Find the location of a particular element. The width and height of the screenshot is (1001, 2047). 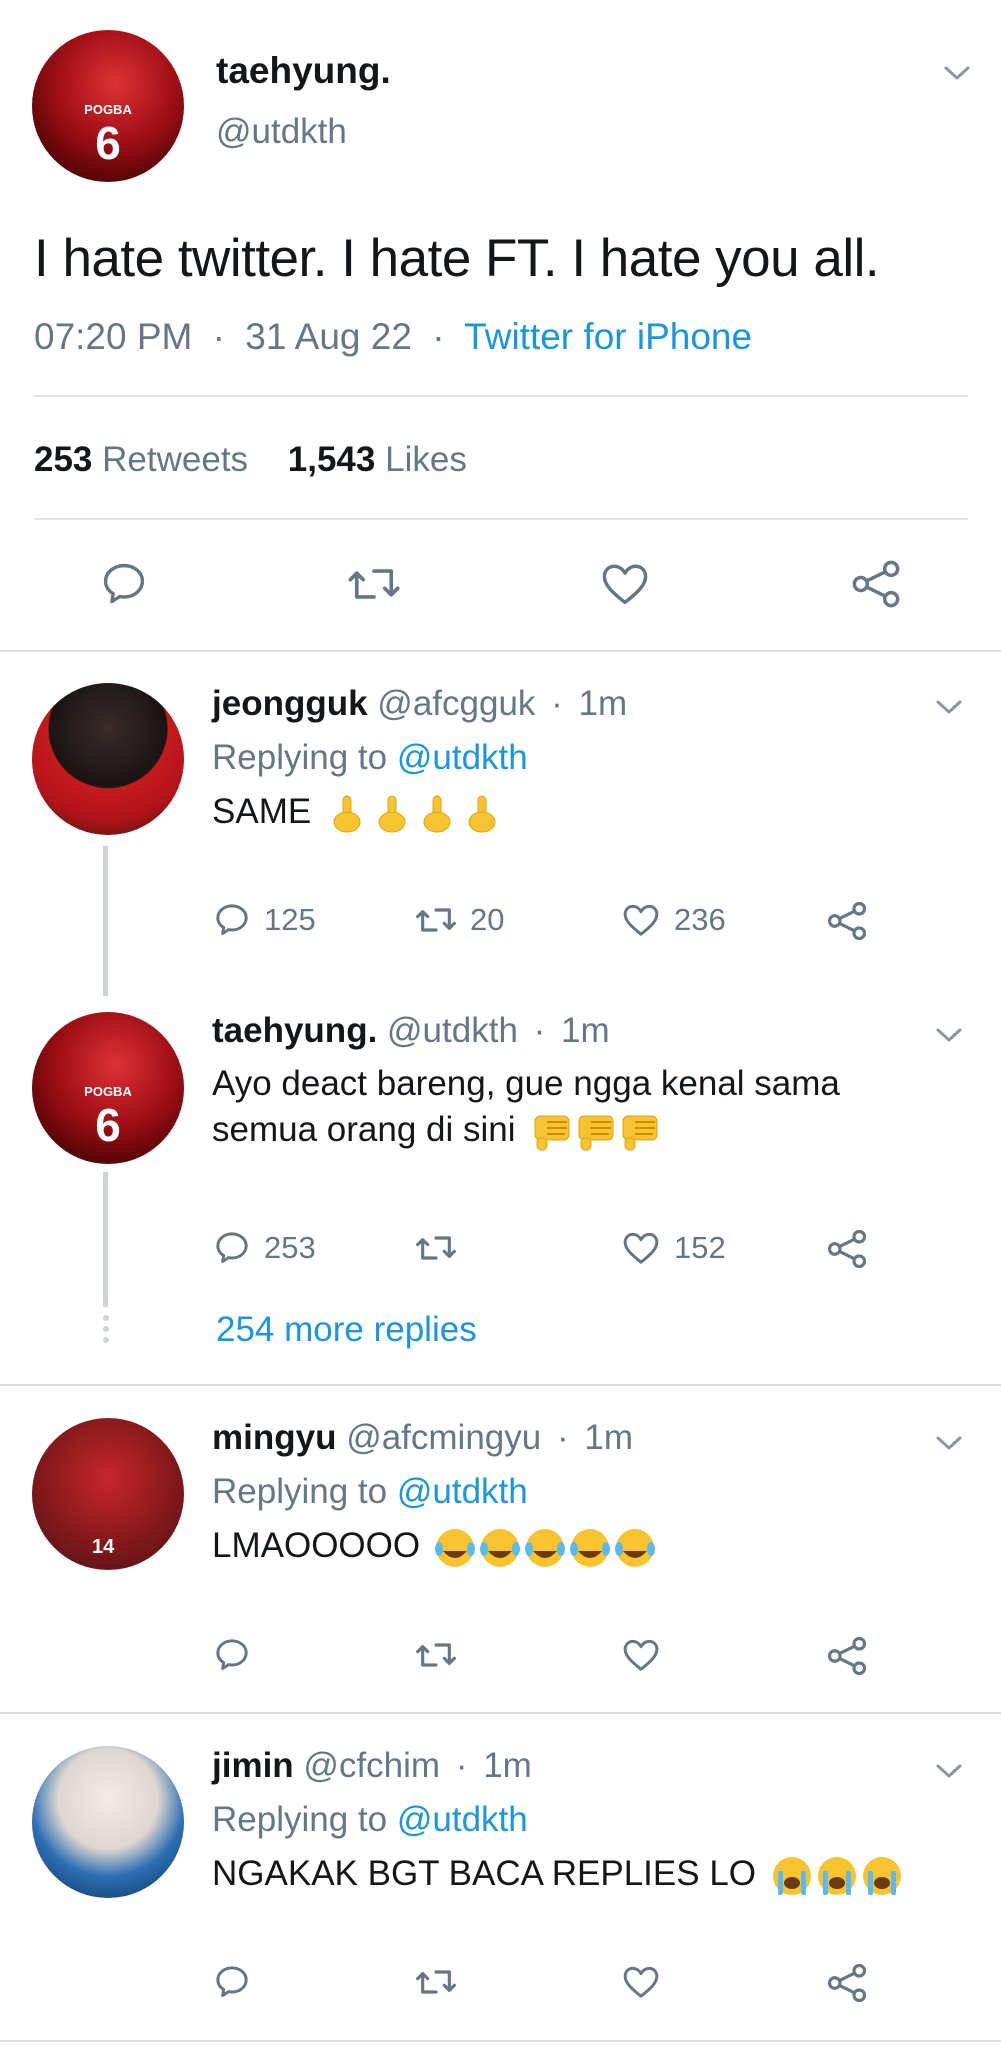

reply-author-name: mingyu is located at coordinates (274, 1437).